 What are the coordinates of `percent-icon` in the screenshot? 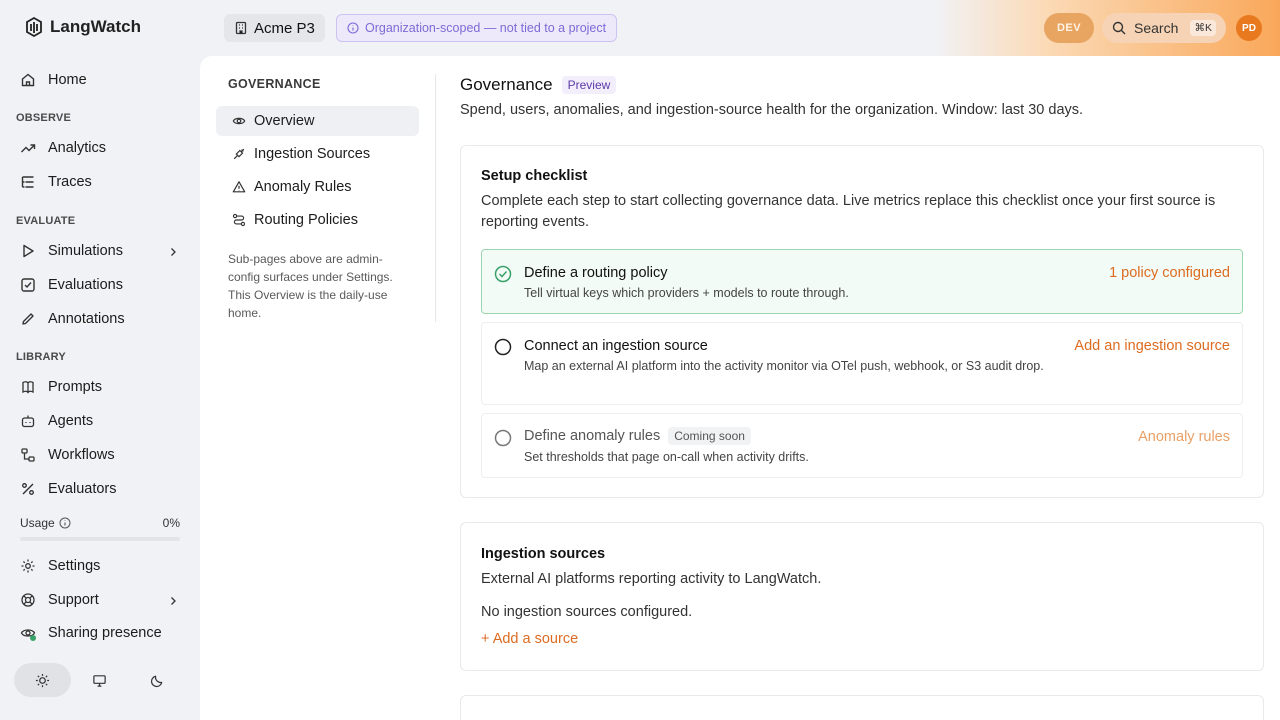 It's located at (28, 489).